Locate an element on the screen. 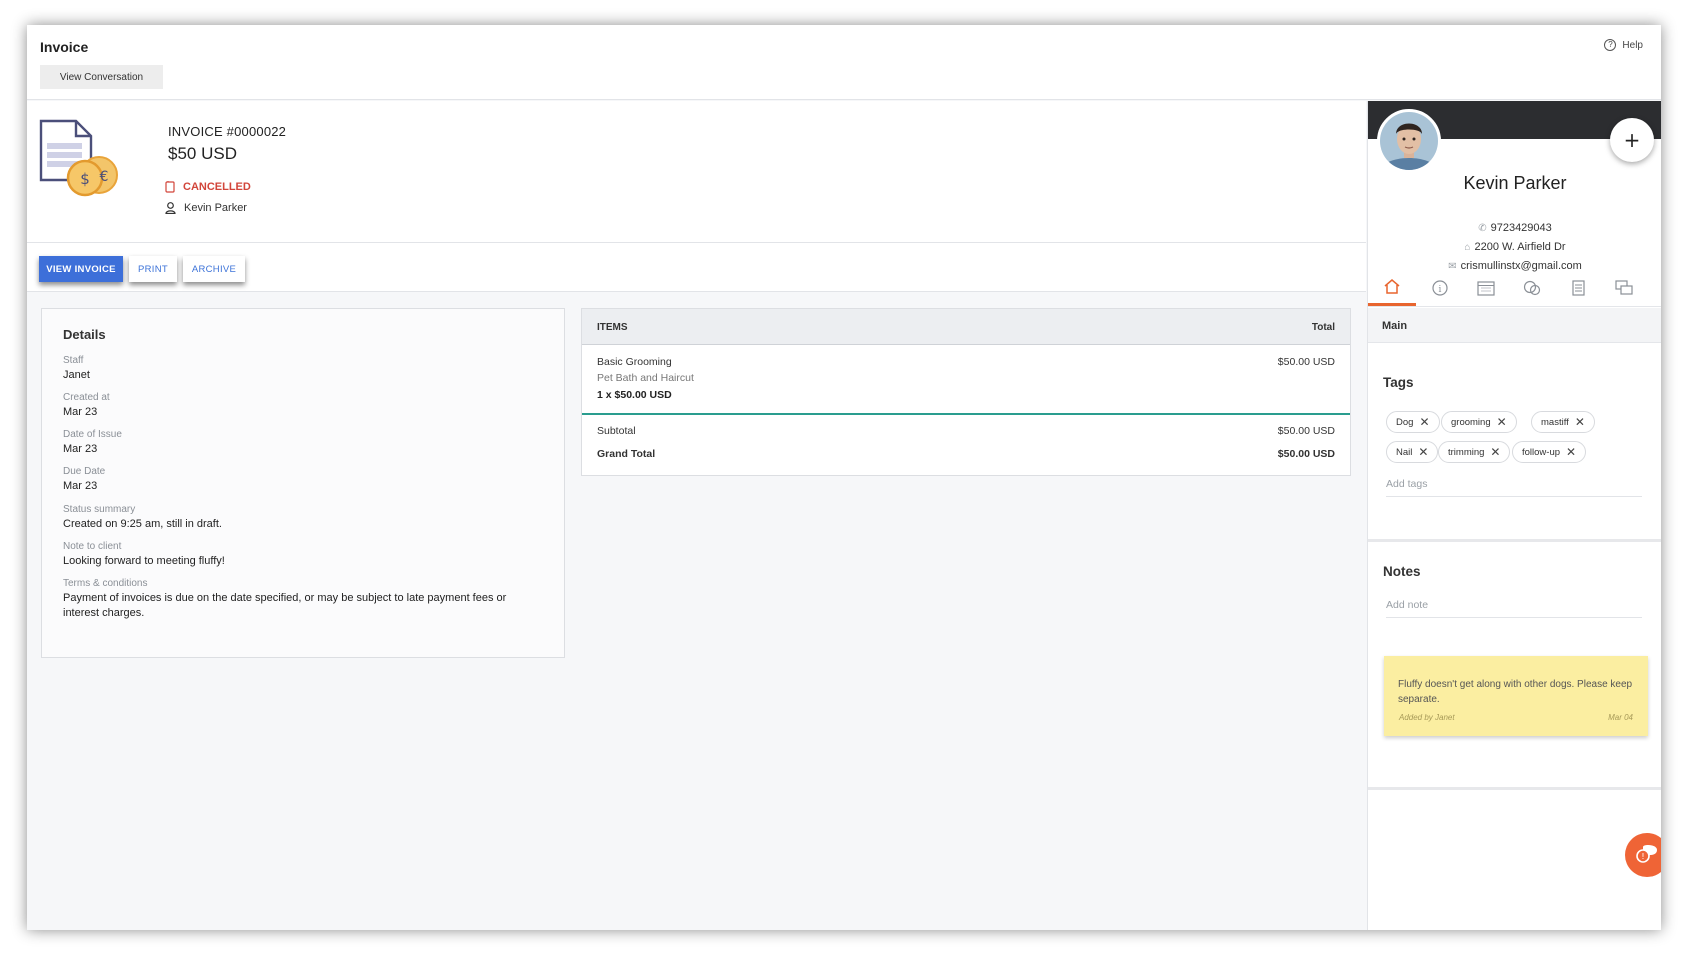 This screenshot has height=958, width=1688. chat-icon: ! is located at coordinates (1646, 853).